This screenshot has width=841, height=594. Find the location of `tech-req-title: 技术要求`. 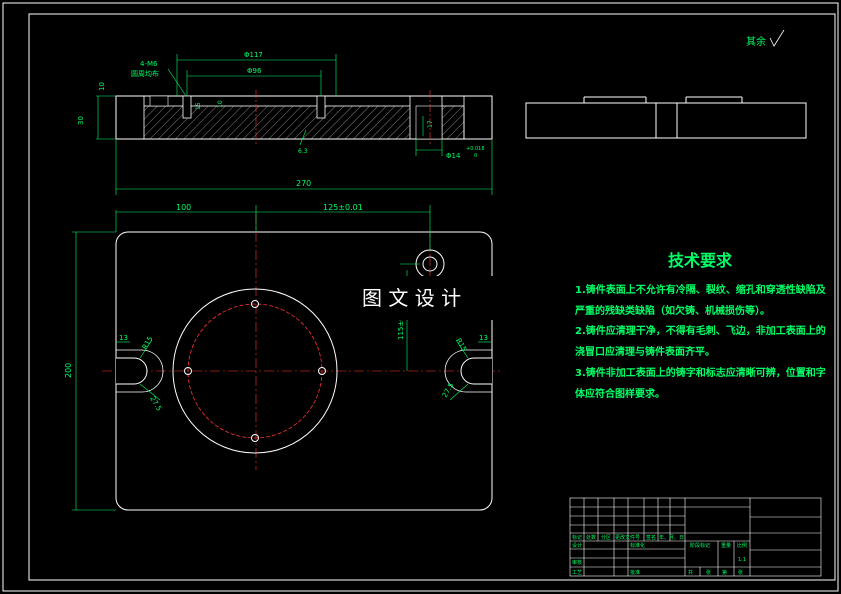

tech-req-title: 技术要求 is located at coordinates (700, 260).